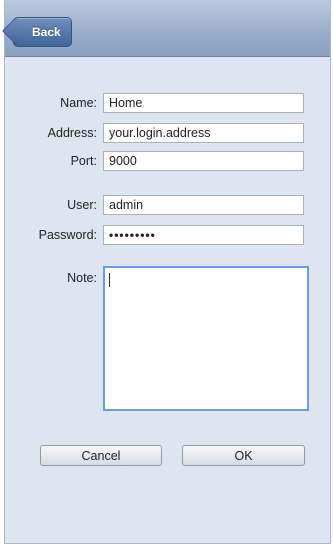  Describe the element at coordinates (67, 235) in the screenshot. I see `password-label: Password:` at that location.